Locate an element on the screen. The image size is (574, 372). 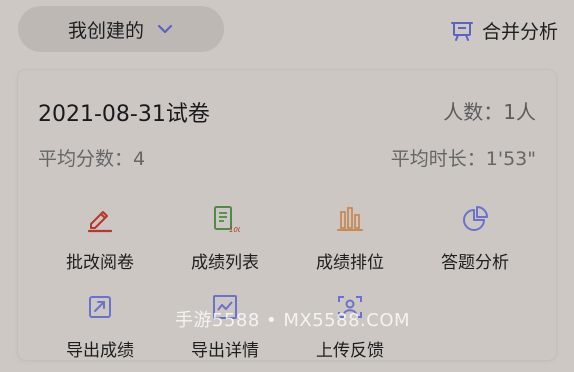
average-time: 平均时长：1'53" is located at coordinates (463, 159).